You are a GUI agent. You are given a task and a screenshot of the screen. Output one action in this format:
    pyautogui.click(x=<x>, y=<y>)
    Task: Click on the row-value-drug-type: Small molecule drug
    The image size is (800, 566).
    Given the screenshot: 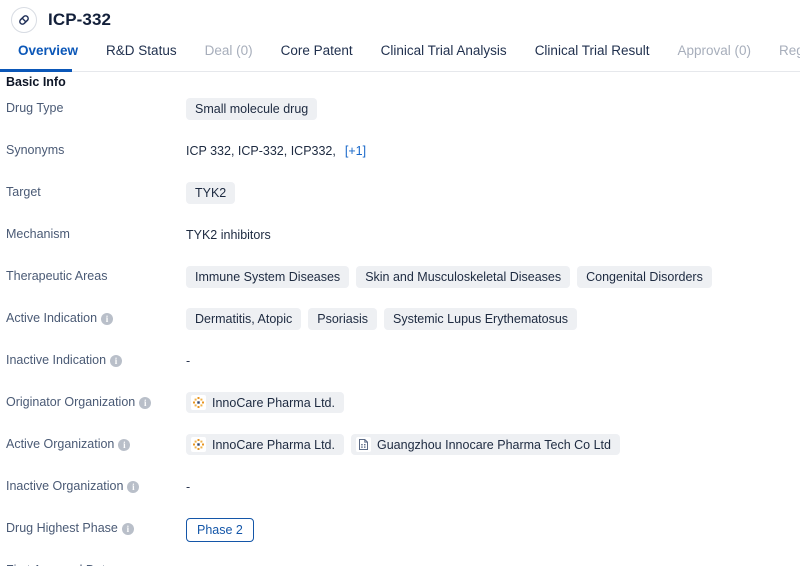 What is the action you would take?
    pyautogui.click(x=493, y=108)
    